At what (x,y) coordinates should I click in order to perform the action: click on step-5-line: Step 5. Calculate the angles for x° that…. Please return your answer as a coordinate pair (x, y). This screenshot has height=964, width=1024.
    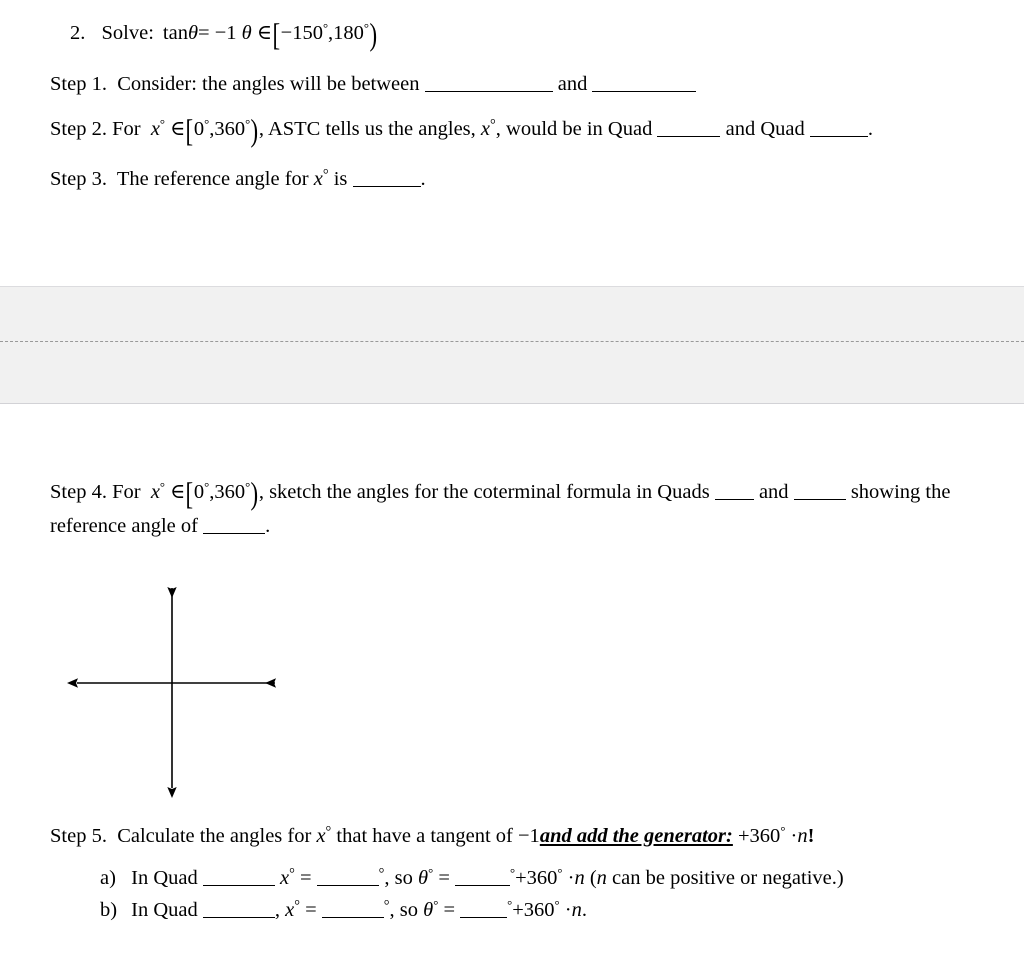
    Looking at the image, I should click on (432, 836).